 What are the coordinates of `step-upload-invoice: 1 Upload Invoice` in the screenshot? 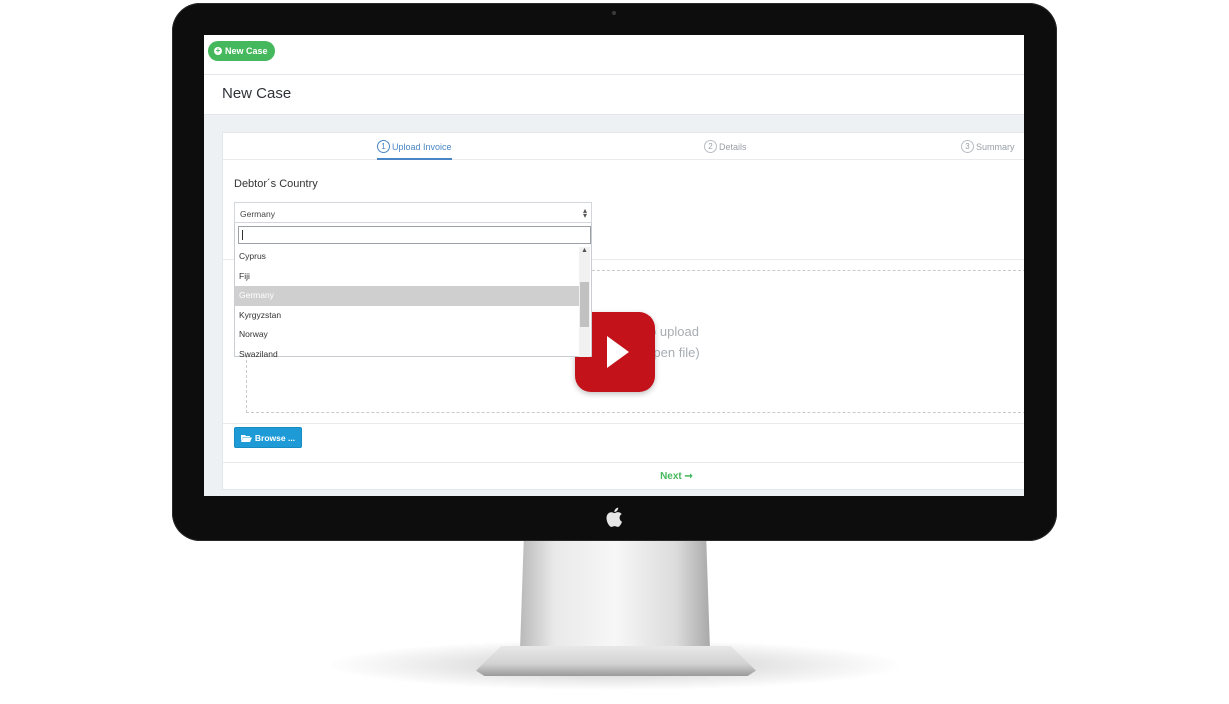 It's located at (414, 146).